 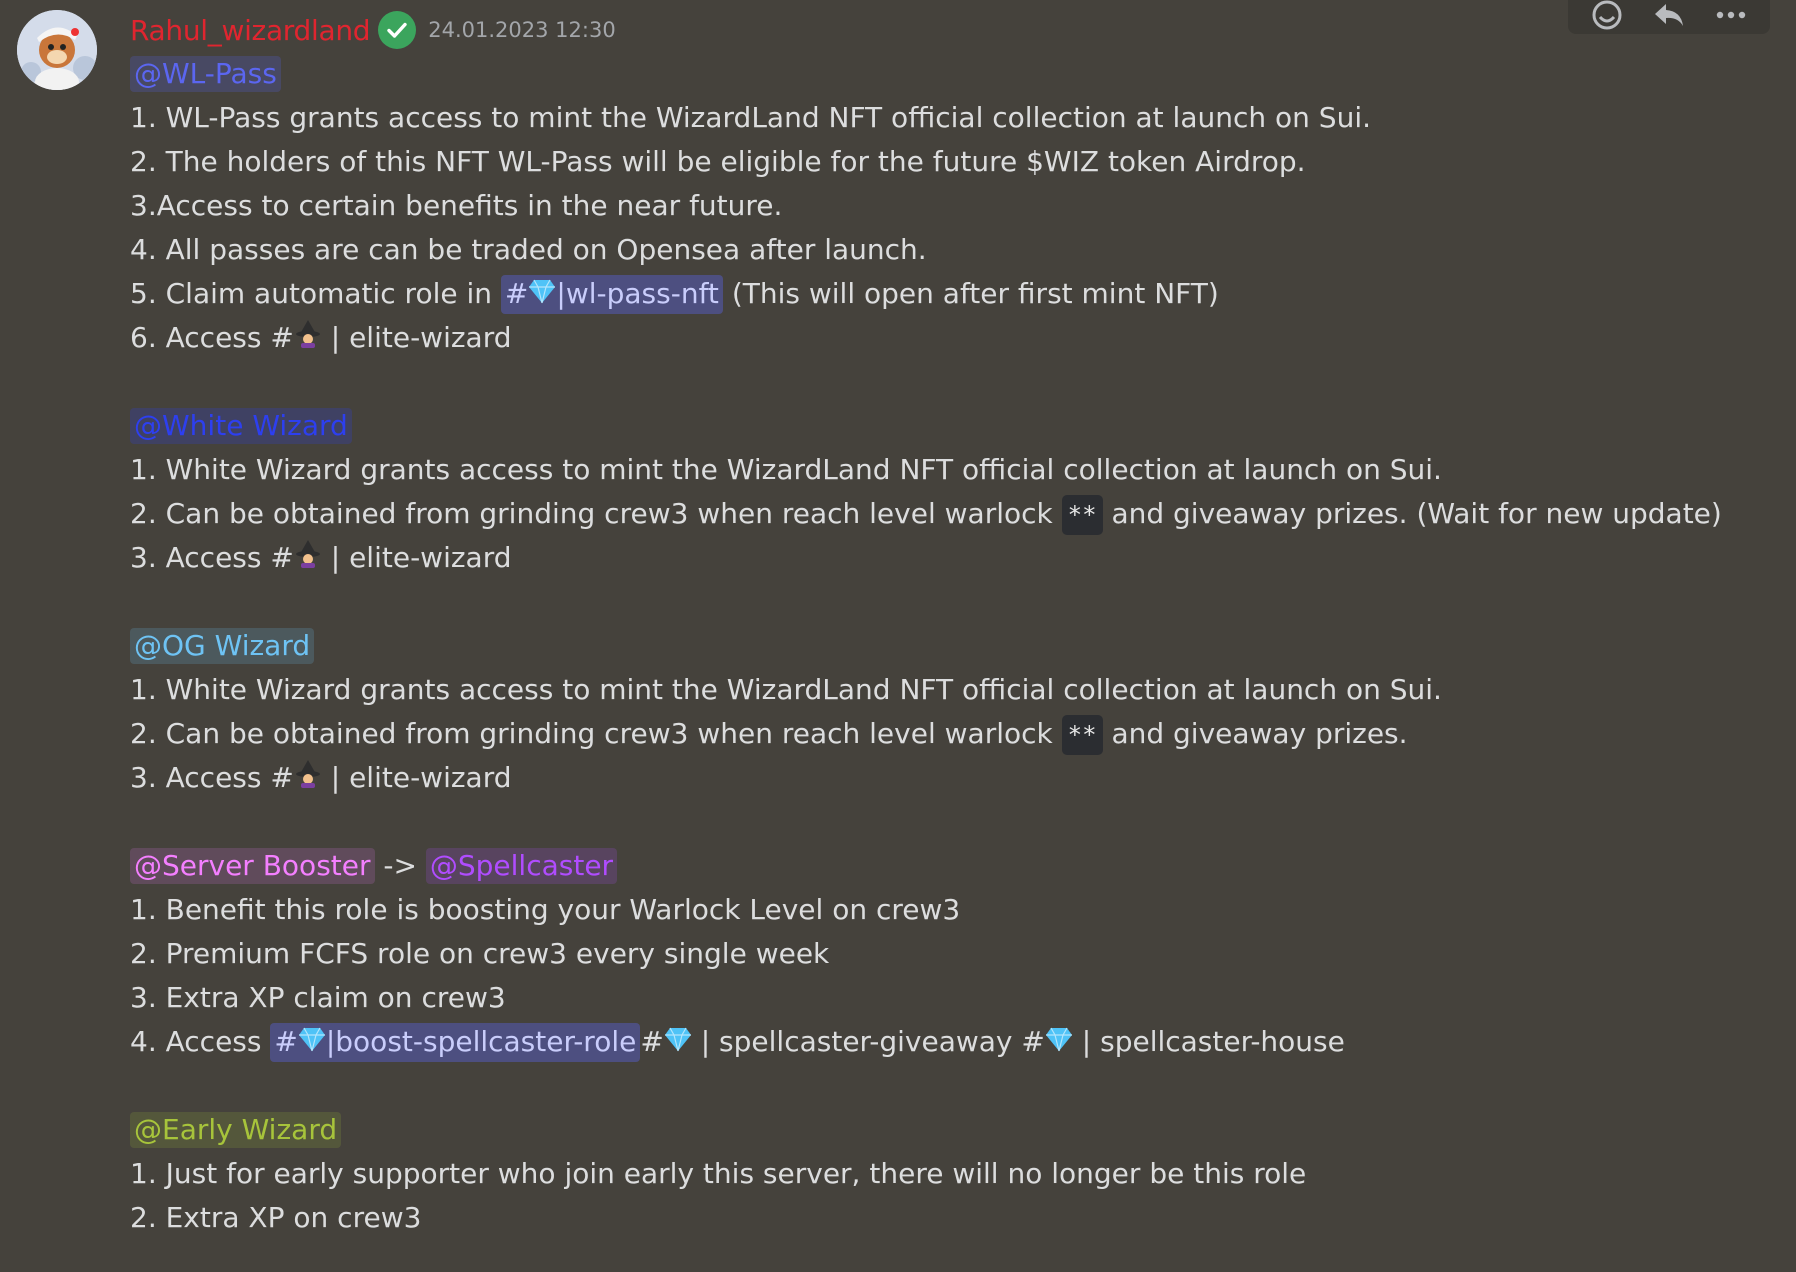 I want to click on text-line: 2. Extra XP on crew3, so click(x=276, y=1217).